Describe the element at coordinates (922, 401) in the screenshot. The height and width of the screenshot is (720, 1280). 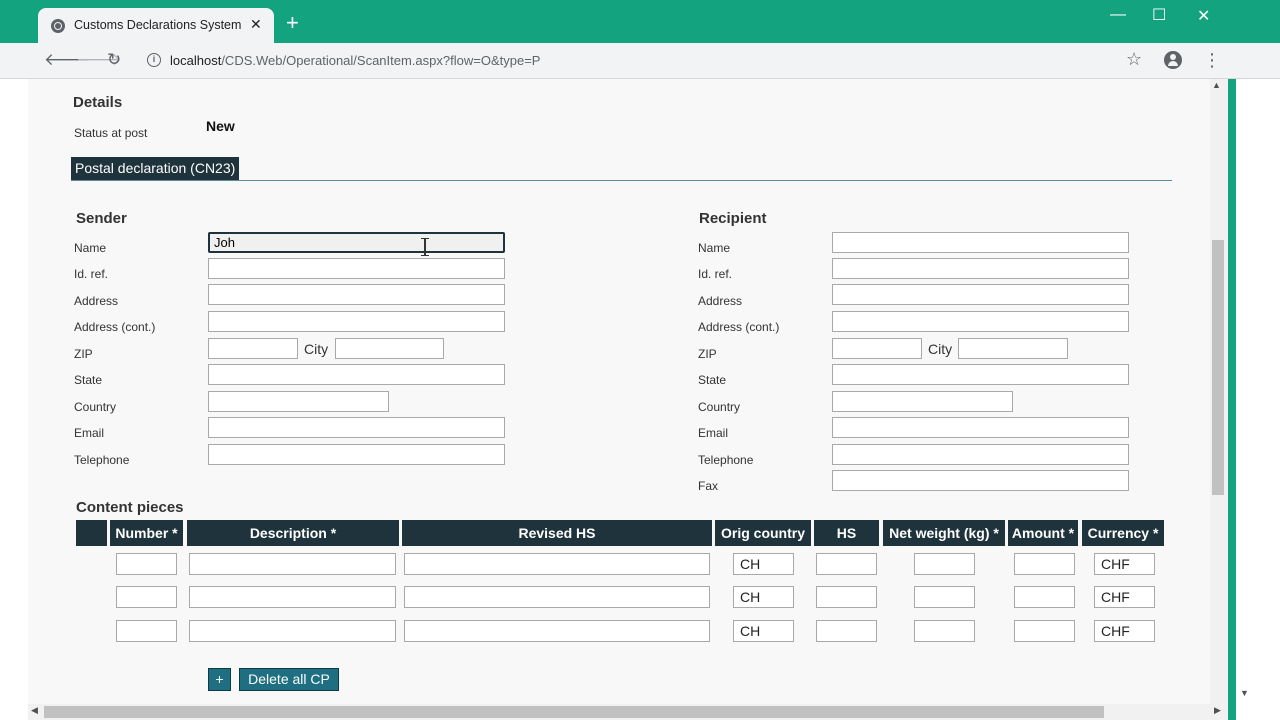
I see `recipient-country-input` at that location.